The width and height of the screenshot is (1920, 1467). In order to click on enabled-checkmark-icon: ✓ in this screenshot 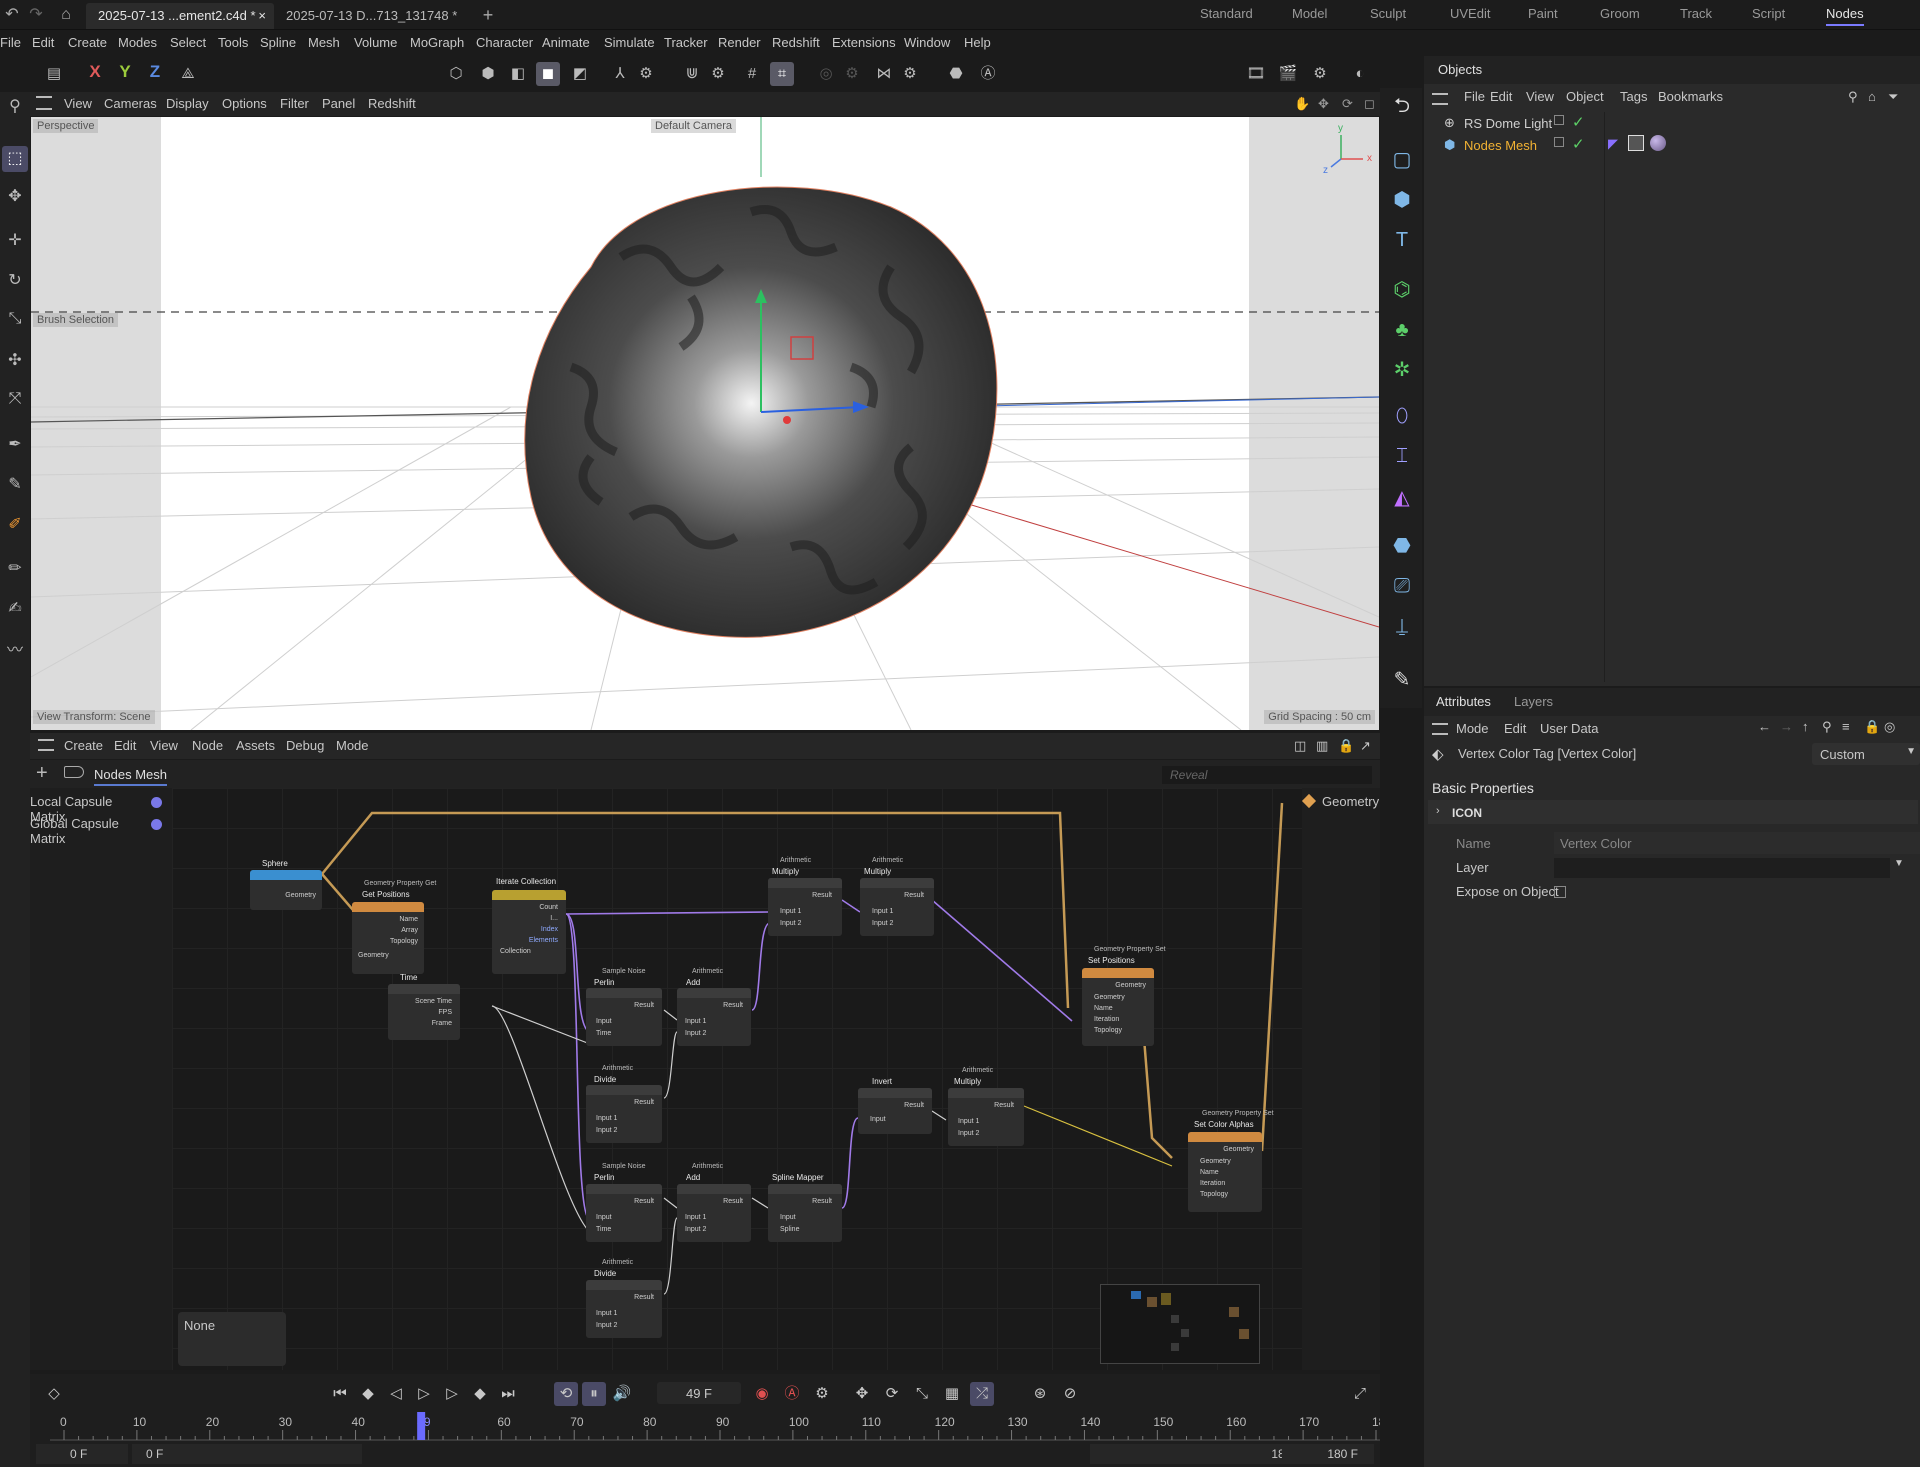, I will do `click(1578, 122)`.